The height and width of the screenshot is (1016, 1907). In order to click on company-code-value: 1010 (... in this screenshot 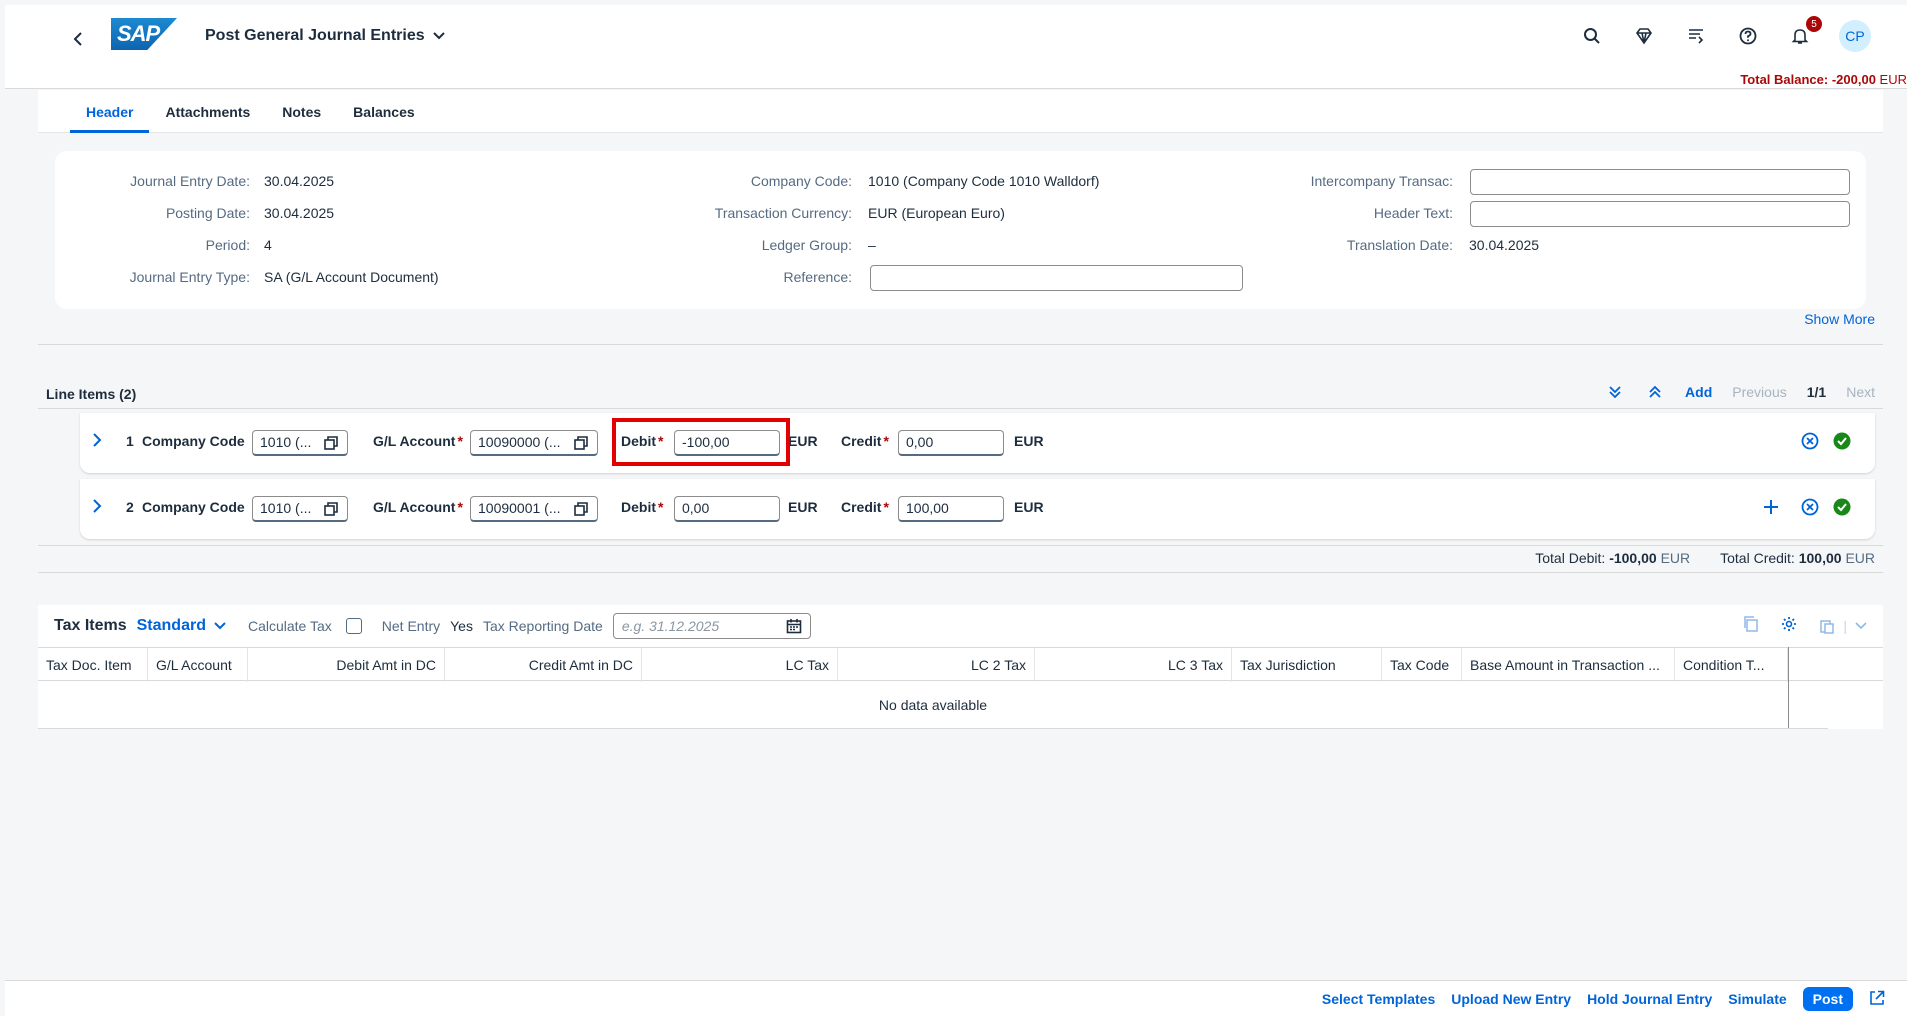, I will do `click(286, 508)`.